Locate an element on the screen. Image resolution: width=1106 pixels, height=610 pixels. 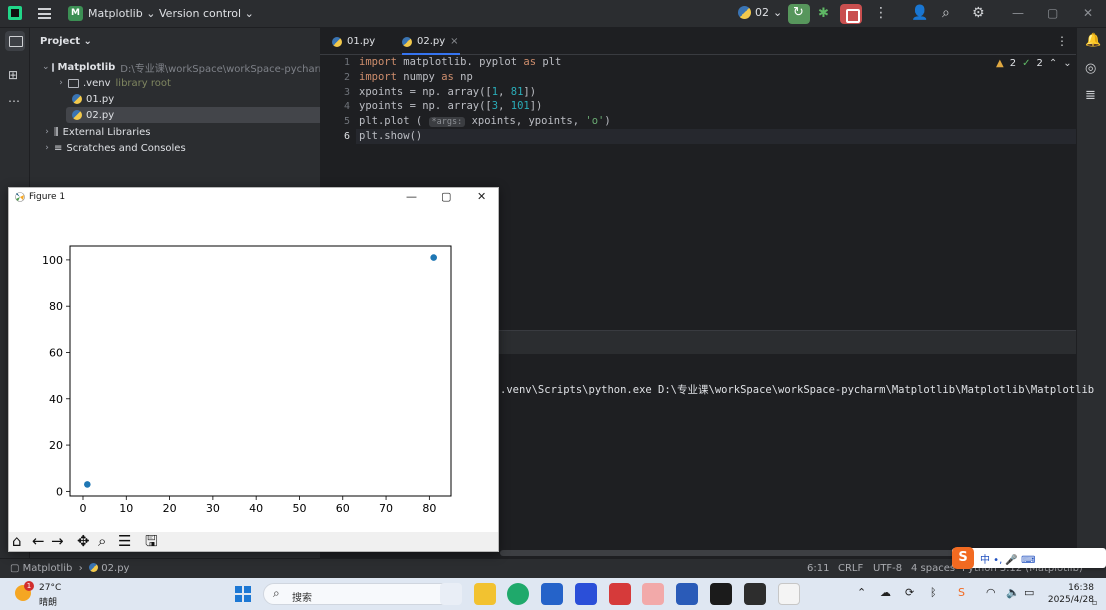
structure-icon: ⊞ is located at coordinates (13, 75).